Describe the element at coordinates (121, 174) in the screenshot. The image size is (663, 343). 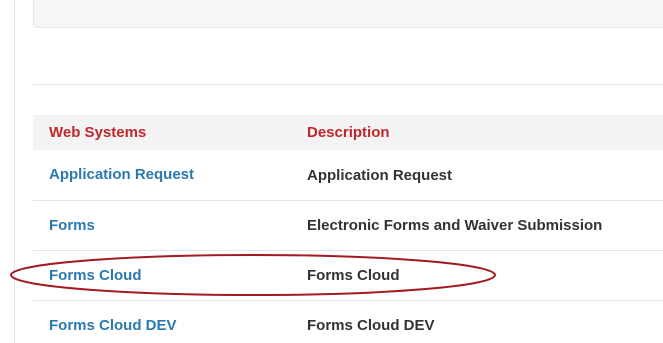
I see `system-link-application-request: Application Request` at that location.